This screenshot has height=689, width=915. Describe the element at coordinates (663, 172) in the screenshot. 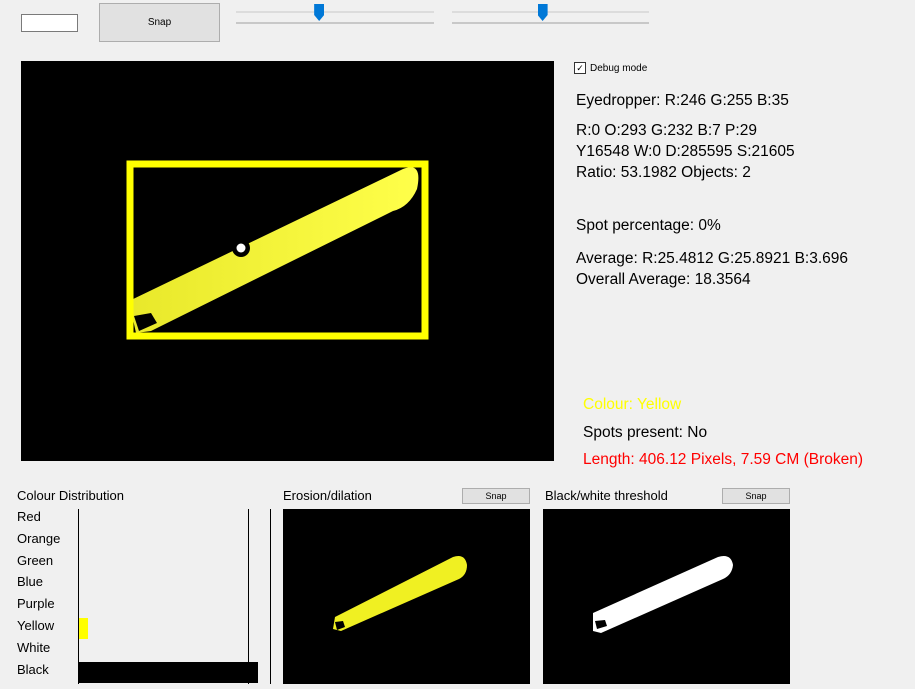

I see `stats-line-3: Ratio: 53.1982 Objects: 2` at that location.